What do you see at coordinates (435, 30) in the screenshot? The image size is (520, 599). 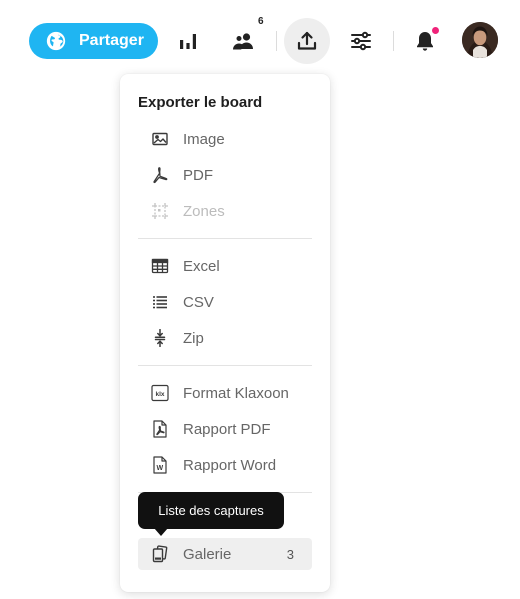 I see `notification-dot` at bounding box center [435, 30].